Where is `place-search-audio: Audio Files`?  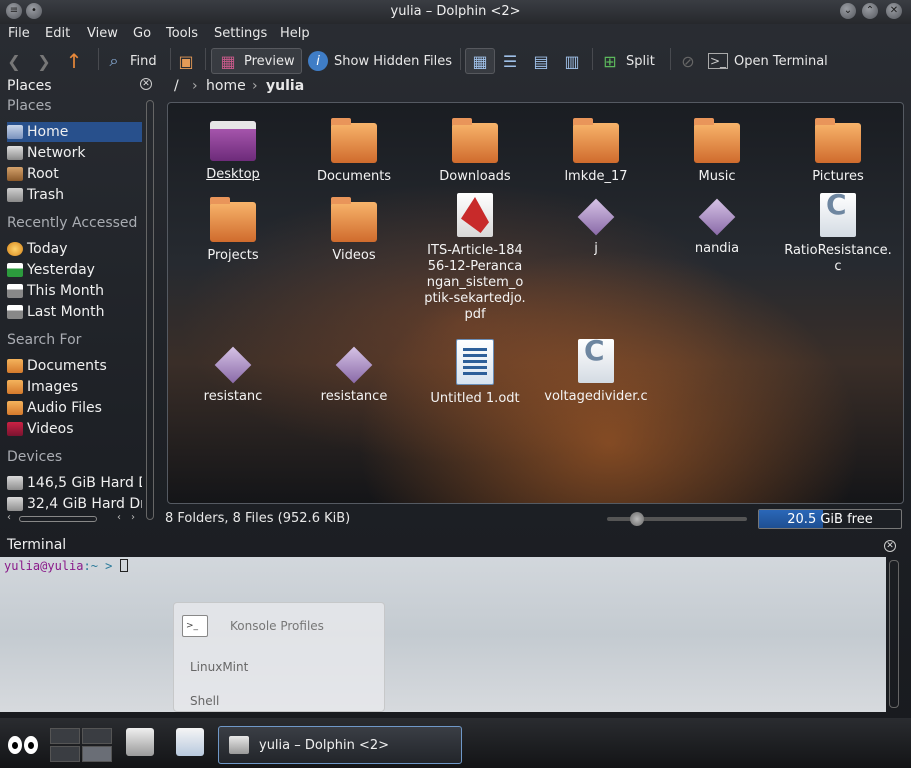 place-search-audio: Audio Files is located at coordinates (74, 408).